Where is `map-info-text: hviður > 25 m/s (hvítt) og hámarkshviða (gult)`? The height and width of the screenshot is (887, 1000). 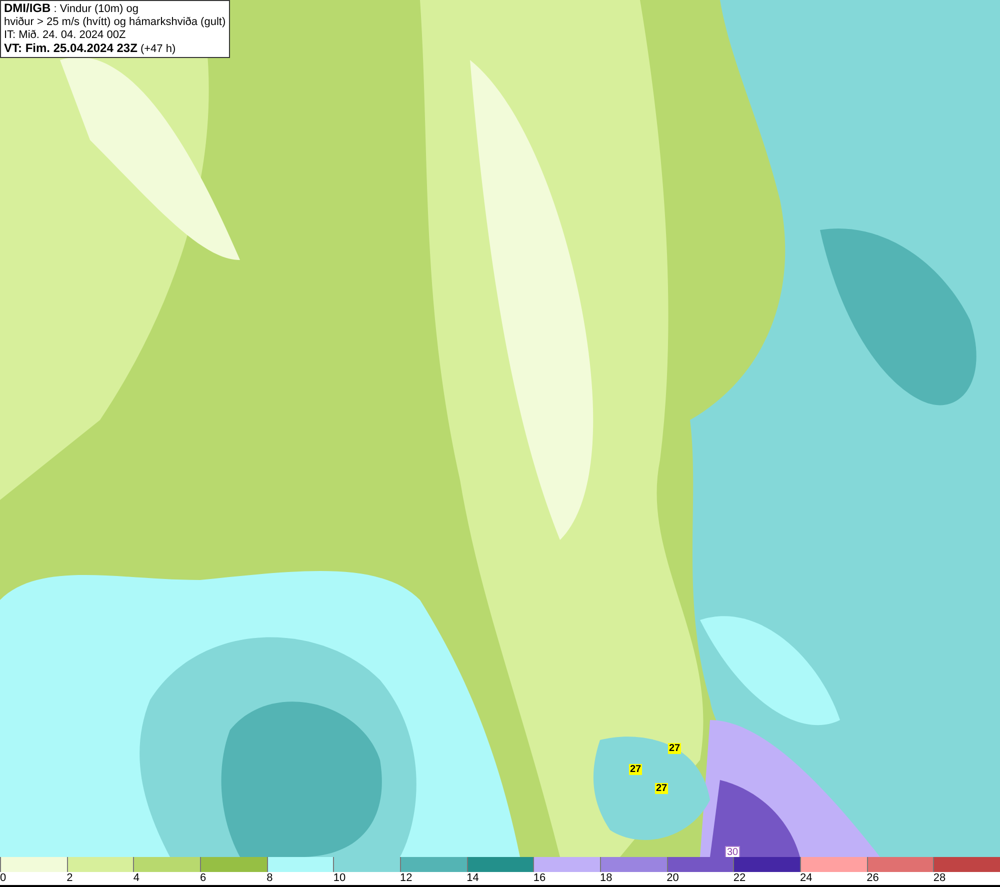
map-info-text: hviður > 25 m/s (hvítt) og hámarkshviða (gult) is located at coordinates (115, 22).